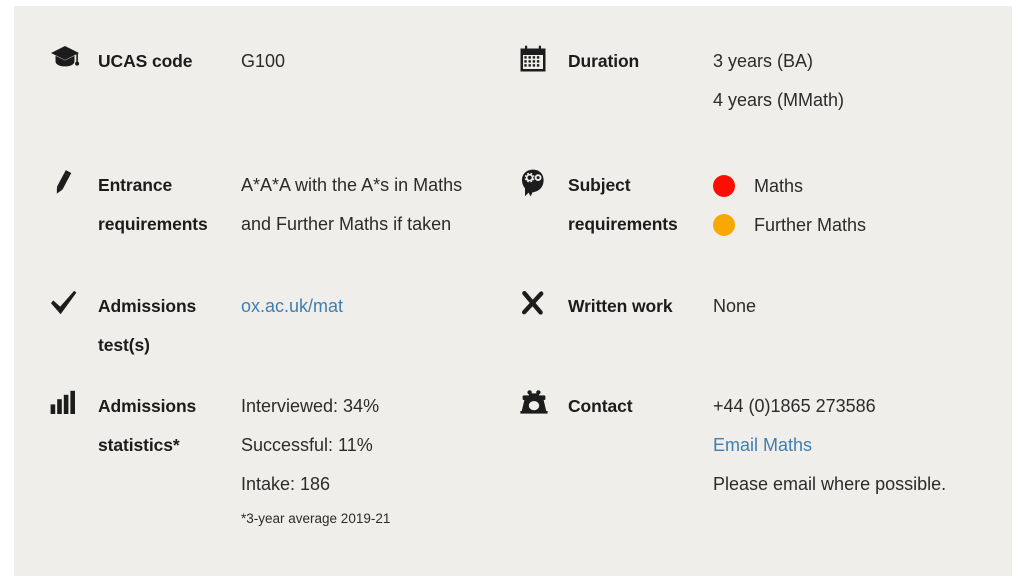 This screenshot has height=587, width=1026. What do you see at coordinates (600, 406) in the screenshot?
I see `fact-label: Contact` at bounding box center [600, 406].